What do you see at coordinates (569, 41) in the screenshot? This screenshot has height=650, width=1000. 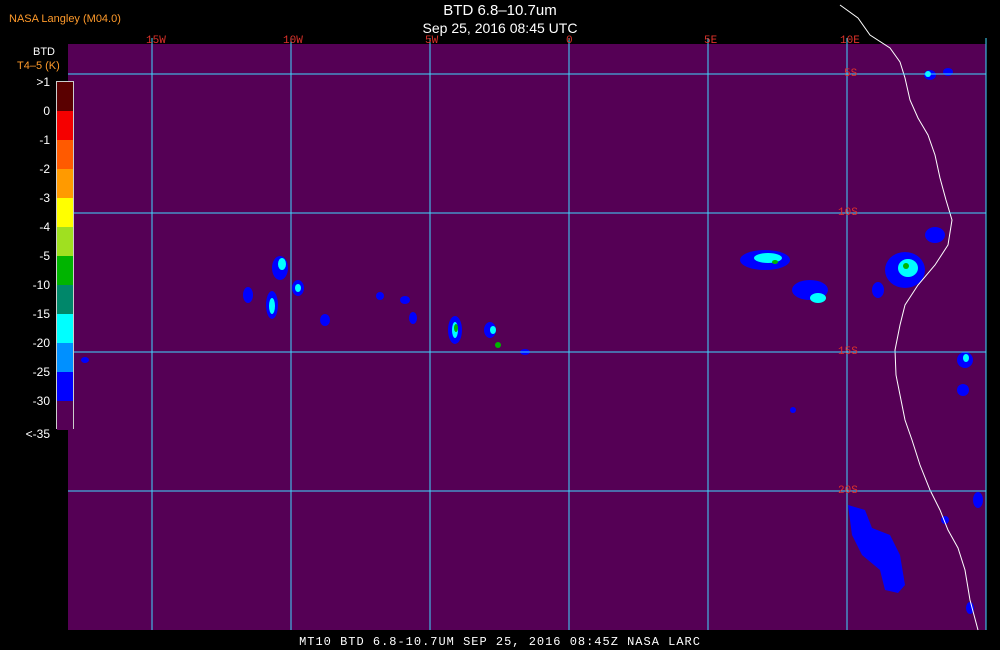 I see `lon-label: 0` at bounding box center [569, 41].